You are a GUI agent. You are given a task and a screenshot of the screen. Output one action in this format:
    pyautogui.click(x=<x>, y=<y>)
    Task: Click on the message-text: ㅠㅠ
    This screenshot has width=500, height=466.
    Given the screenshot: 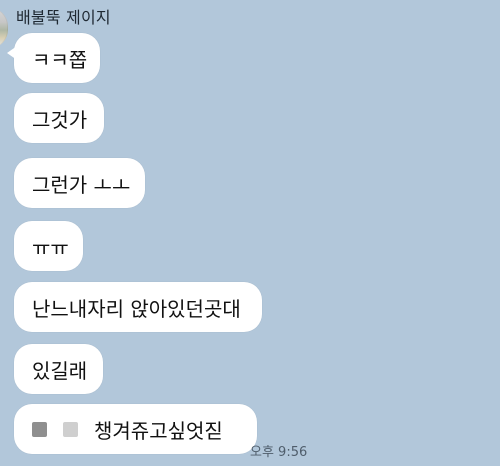 What is the action you would take?
    pyautogui.click(x=50, y=247)
    